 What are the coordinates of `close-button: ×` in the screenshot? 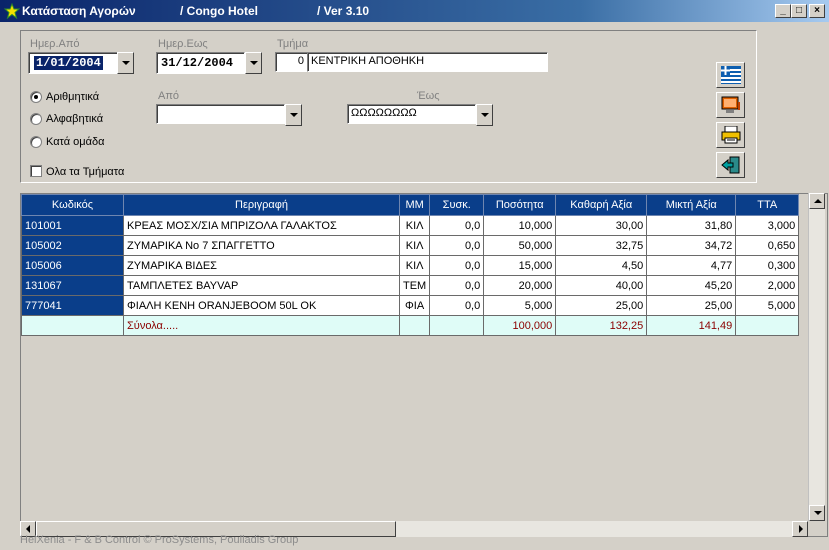 It's located at (817, 11).